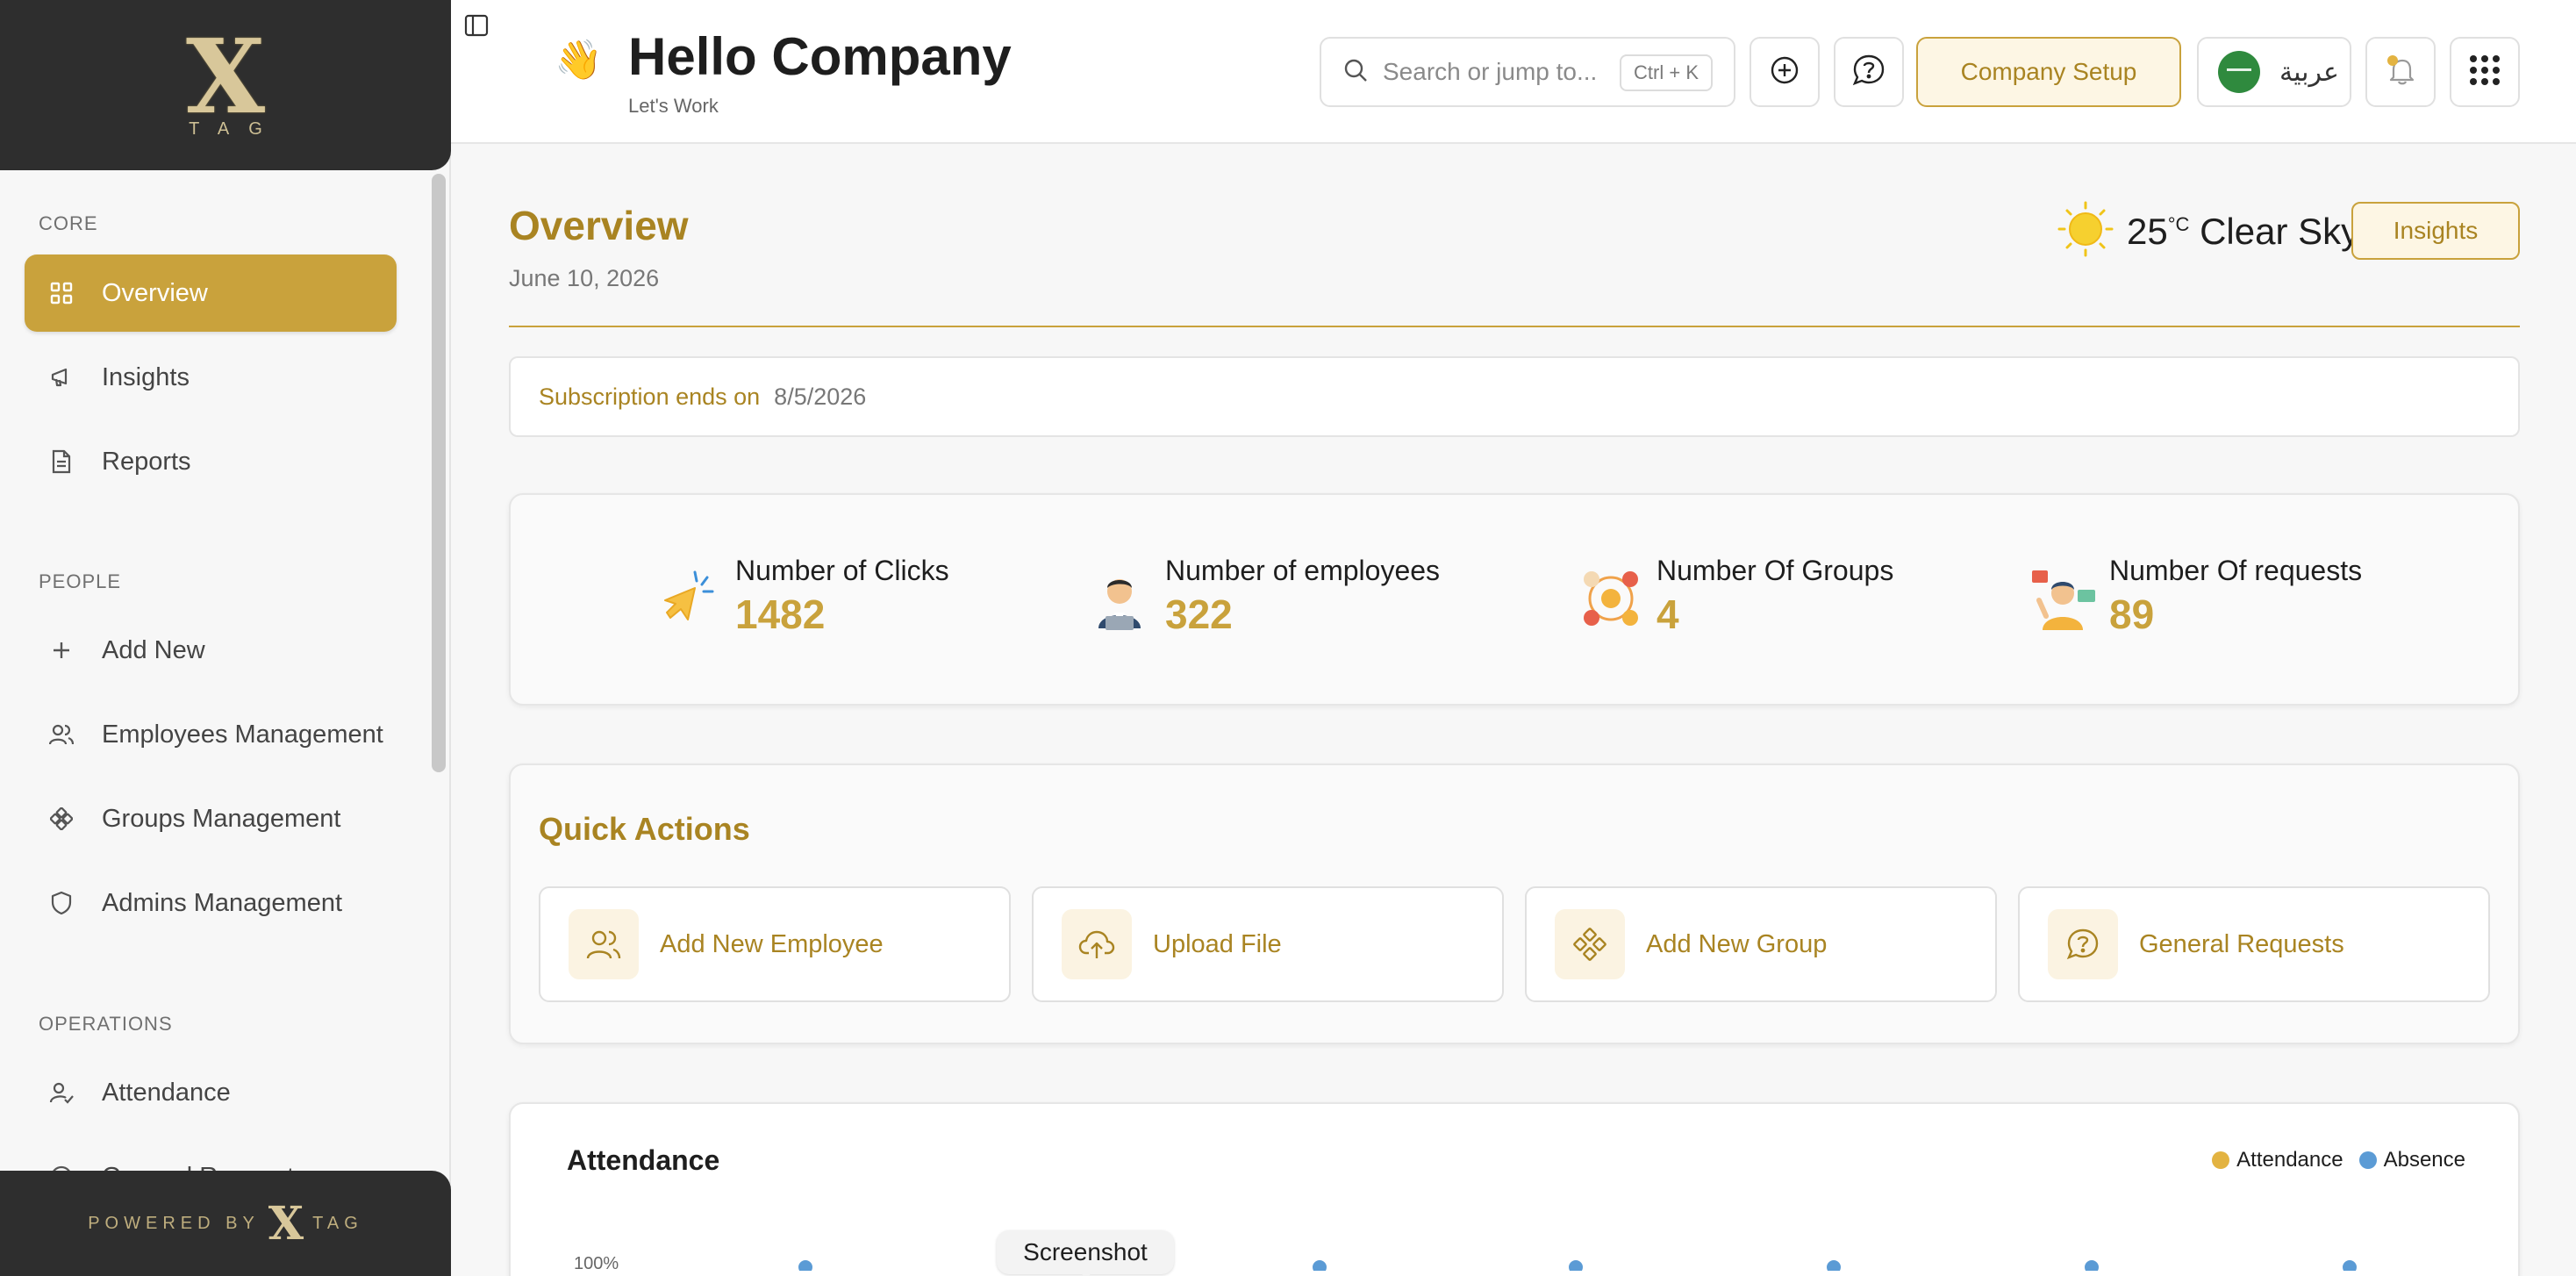  What do you see at coordinates (1514, 396) in the screenshot?
I see `subscription-banner: Subscription ends on 8/5/2026` at bounding box center [1514, 396].